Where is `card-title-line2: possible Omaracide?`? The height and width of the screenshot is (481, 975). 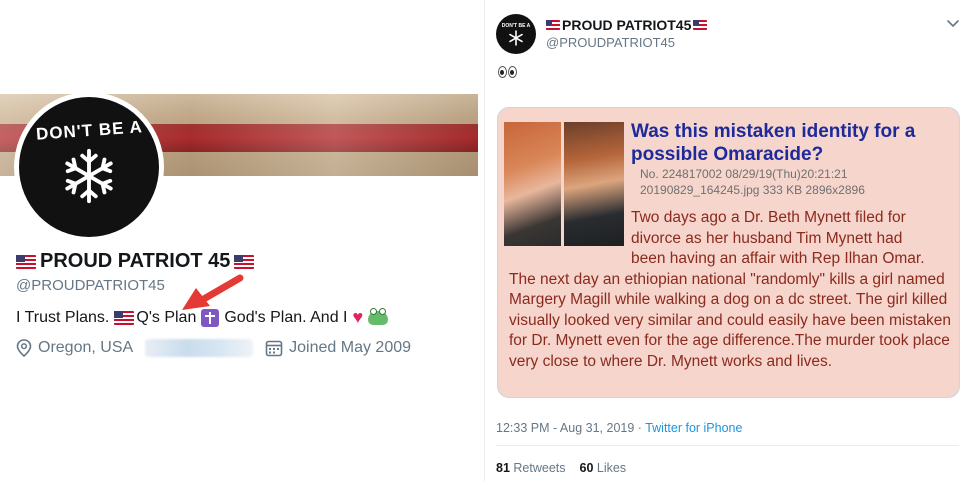 card-title-line2: possible Omaracide? is located at coordinates (727, 154).